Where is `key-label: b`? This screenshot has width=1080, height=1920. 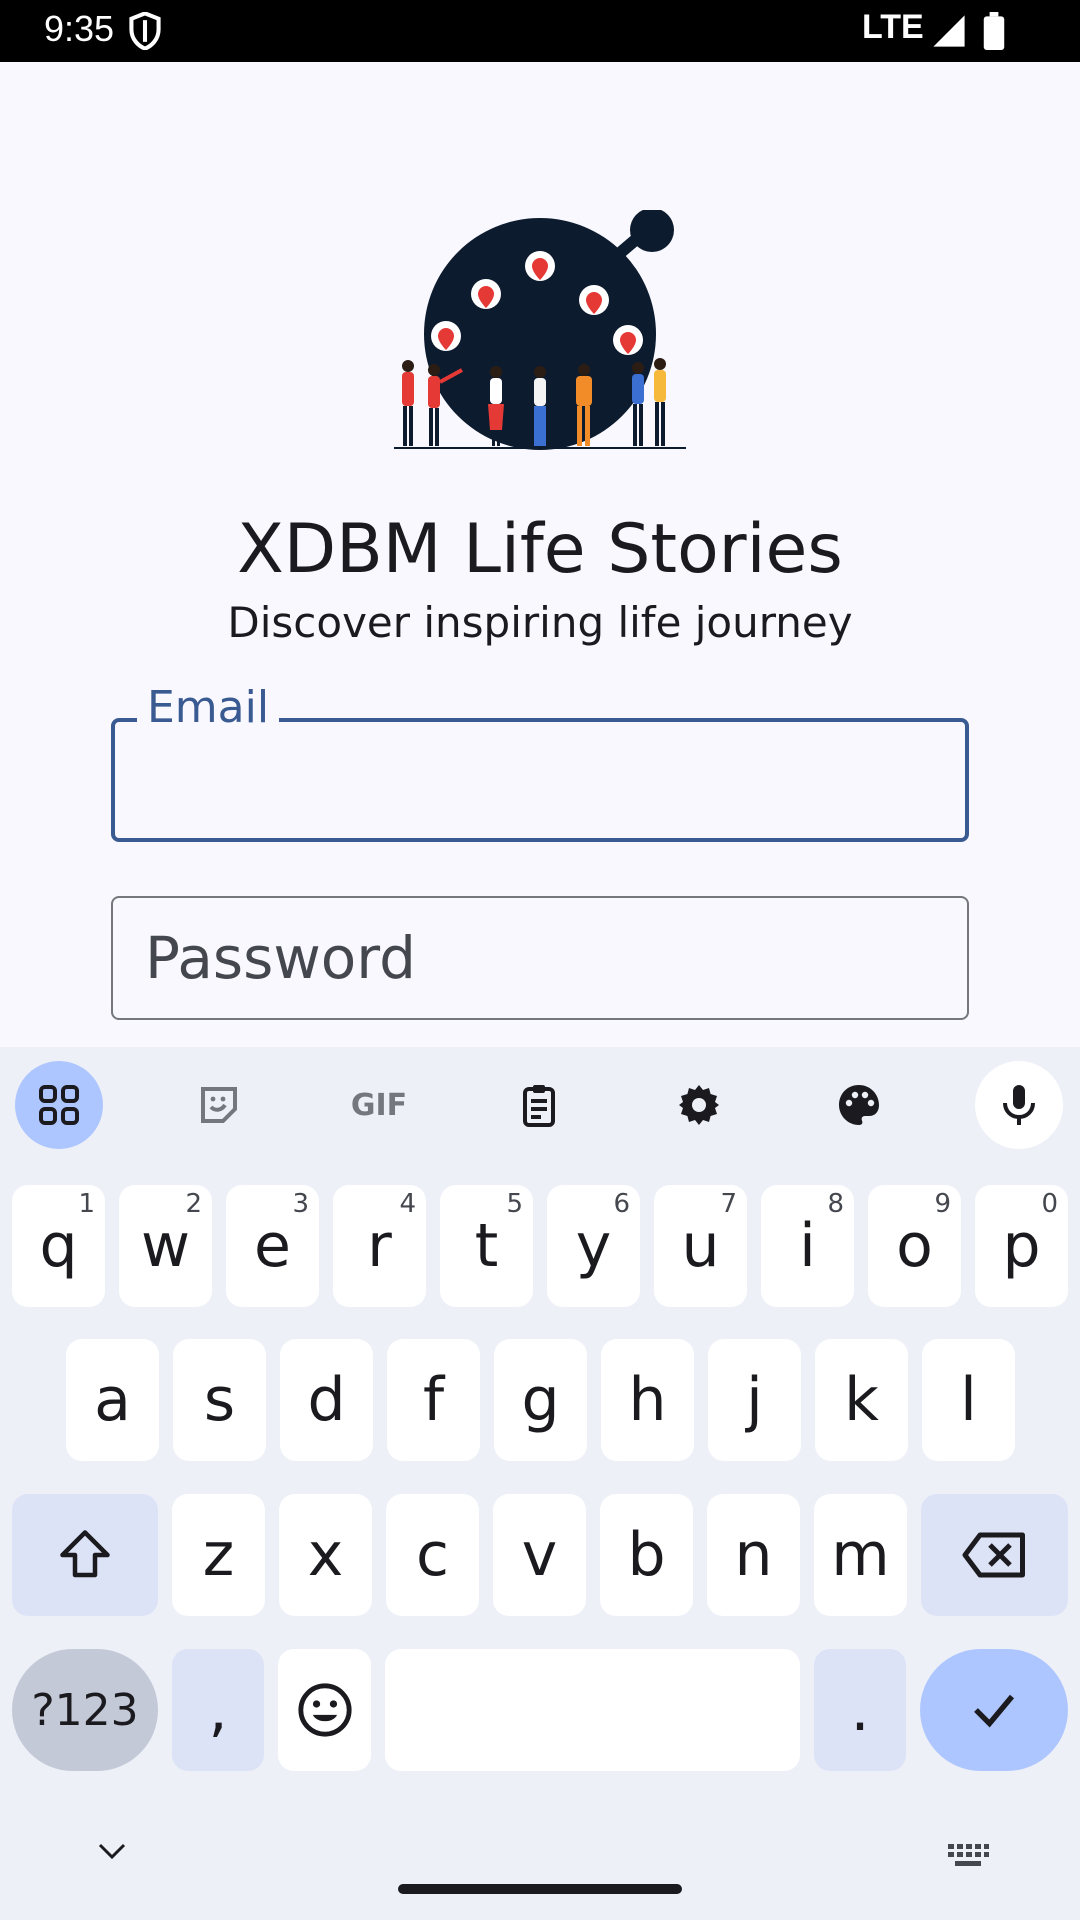 key-label: b is located at coordinates (646, 1555).